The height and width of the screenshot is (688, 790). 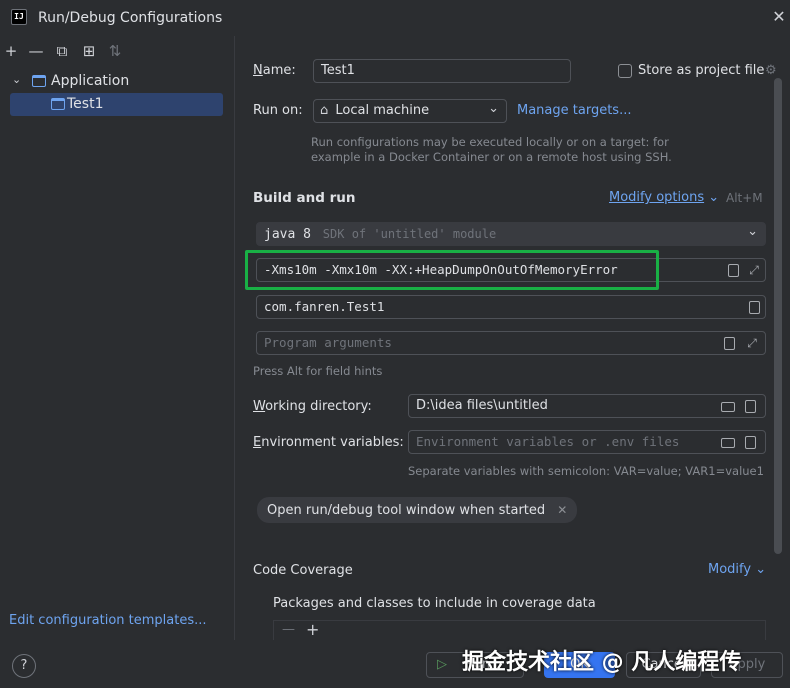 I want to click on highlight-box, so click(x=452, y=270).